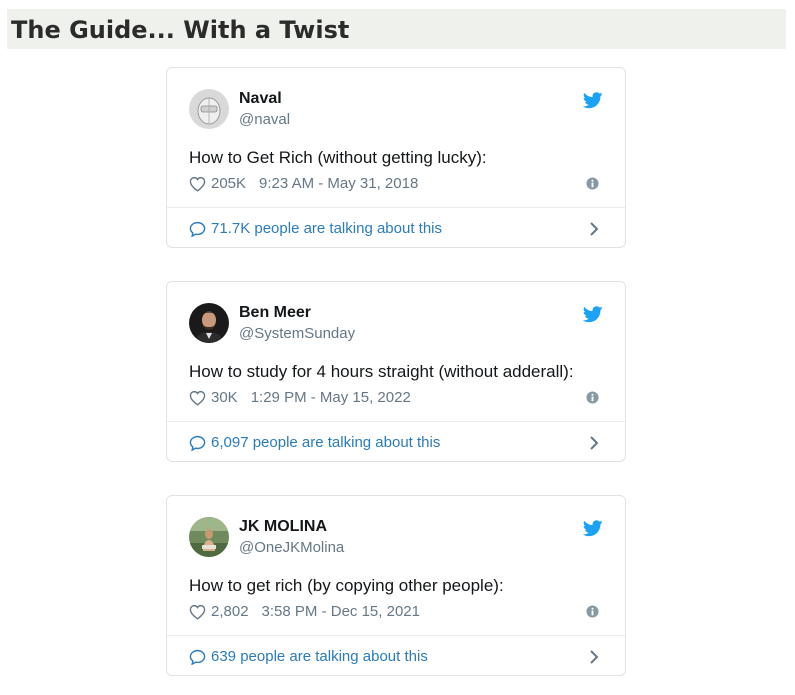 The image size is (795, 695). What do you see at coordinates (291, 547) in the screenshot?
I see `author-handle: @OneJKMolina` at bounding box center [291, 547].